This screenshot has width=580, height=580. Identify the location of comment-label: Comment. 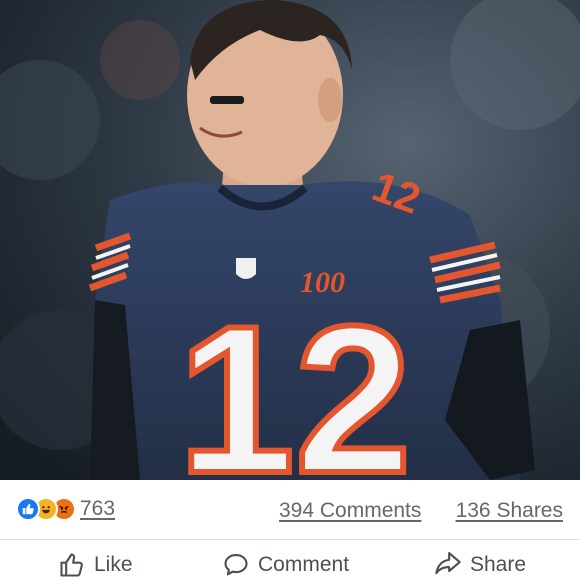
(304, 564).